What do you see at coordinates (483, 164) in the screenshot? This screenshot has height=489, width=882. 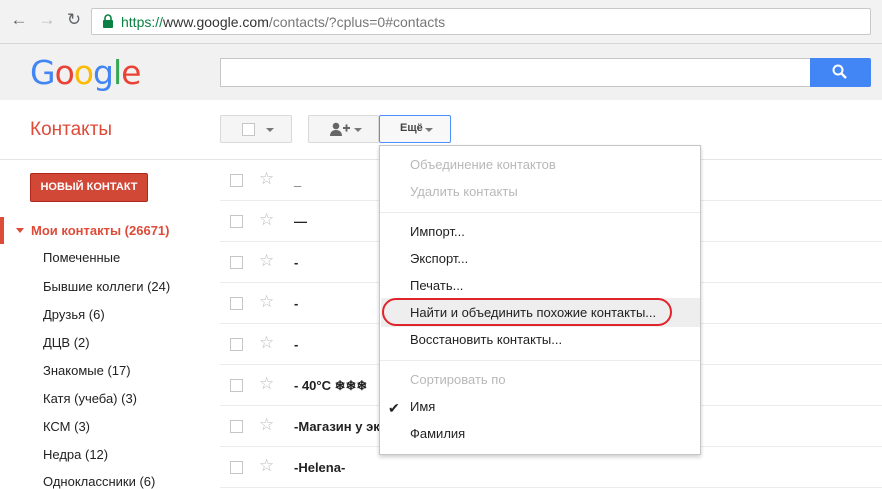 I see `menu-item-merge-contacts: Объединение контактов` at bounding box center [483, 164].